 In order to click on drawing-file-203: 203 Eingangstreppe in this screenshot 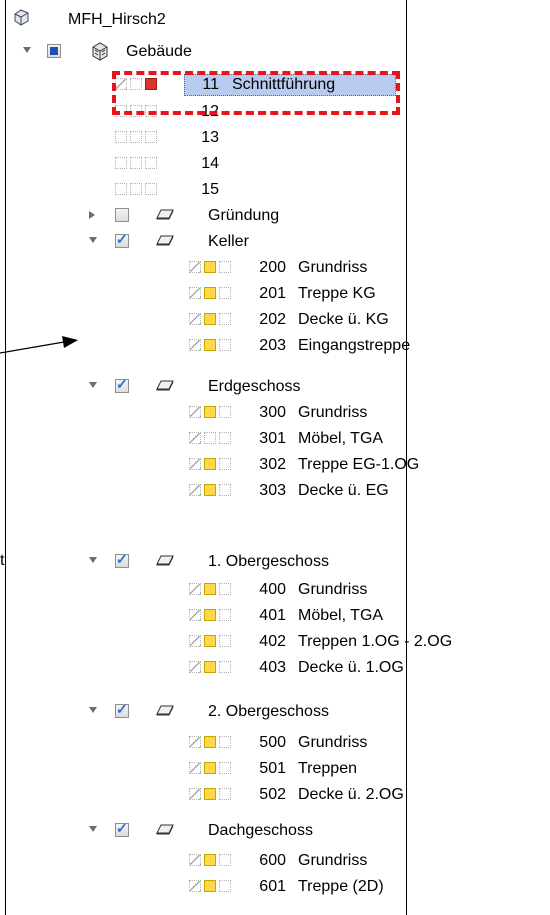, I will do `click(208, 346)`.